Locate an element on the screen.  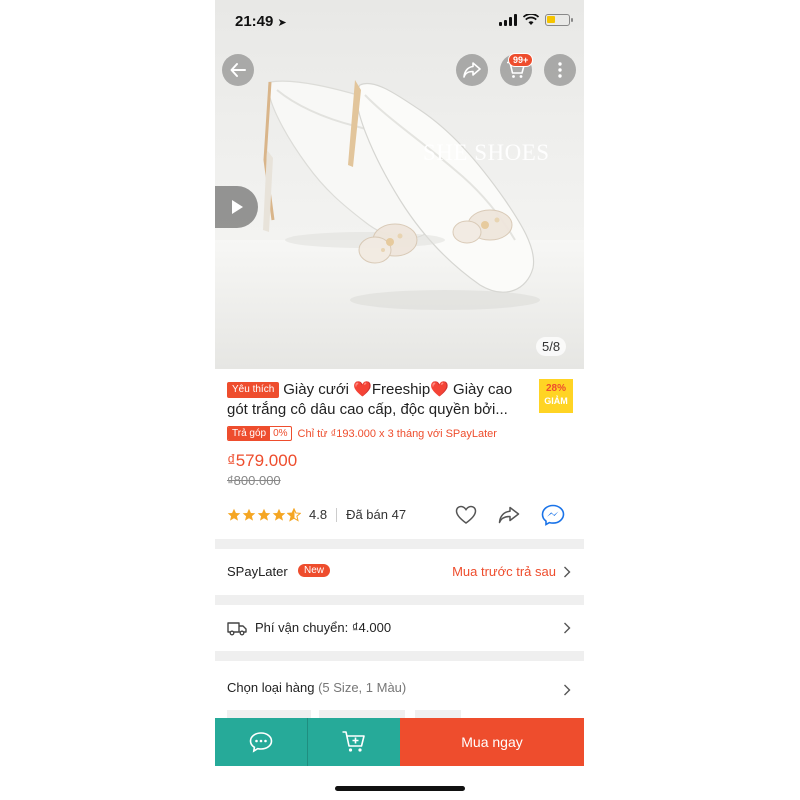
spaylater-label: SPayLater is located at coordinates (257, 571).